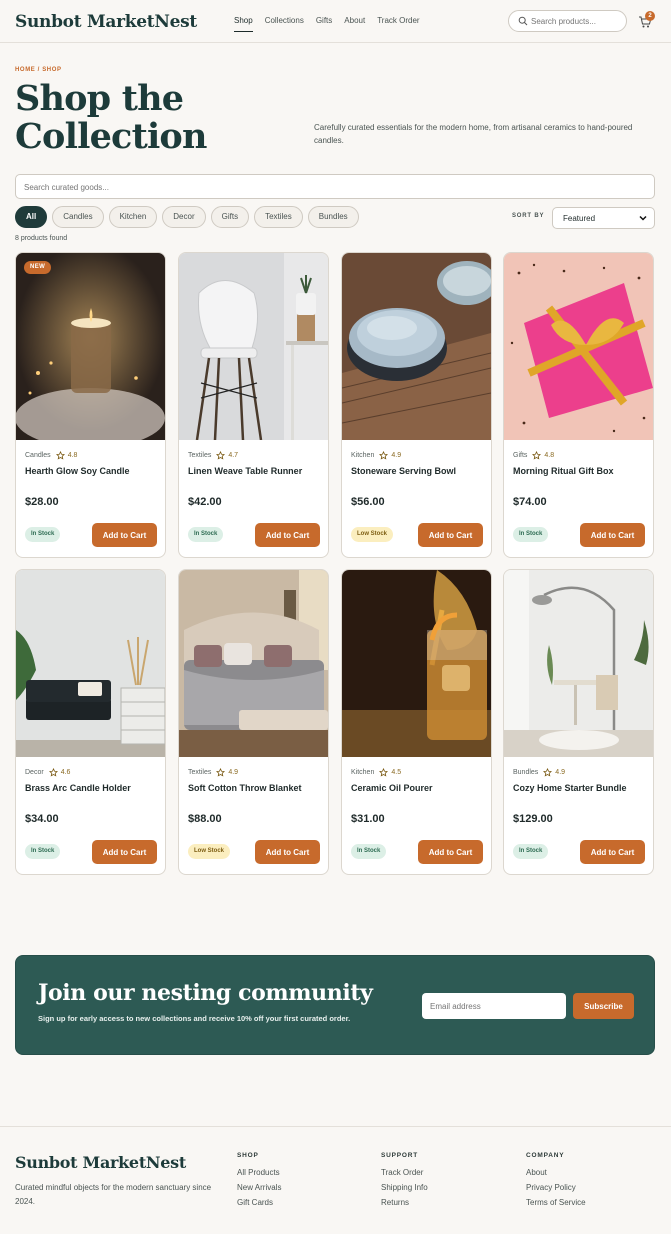 Image resolution: width=671 pixels, height=1234 pixels. What do you see at coordinates (259, 1173) in the screenshot?
I see `footer-link: All Products` at bounding box center [259, 1173].